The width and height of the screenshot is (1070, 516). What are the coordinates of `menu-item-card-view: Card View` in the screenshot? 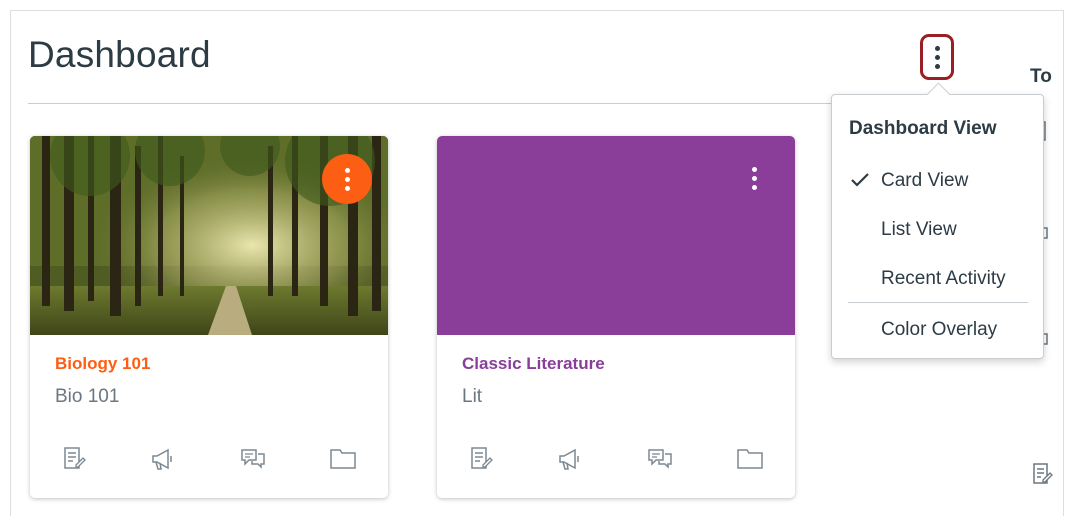 It's located at (937, 180).